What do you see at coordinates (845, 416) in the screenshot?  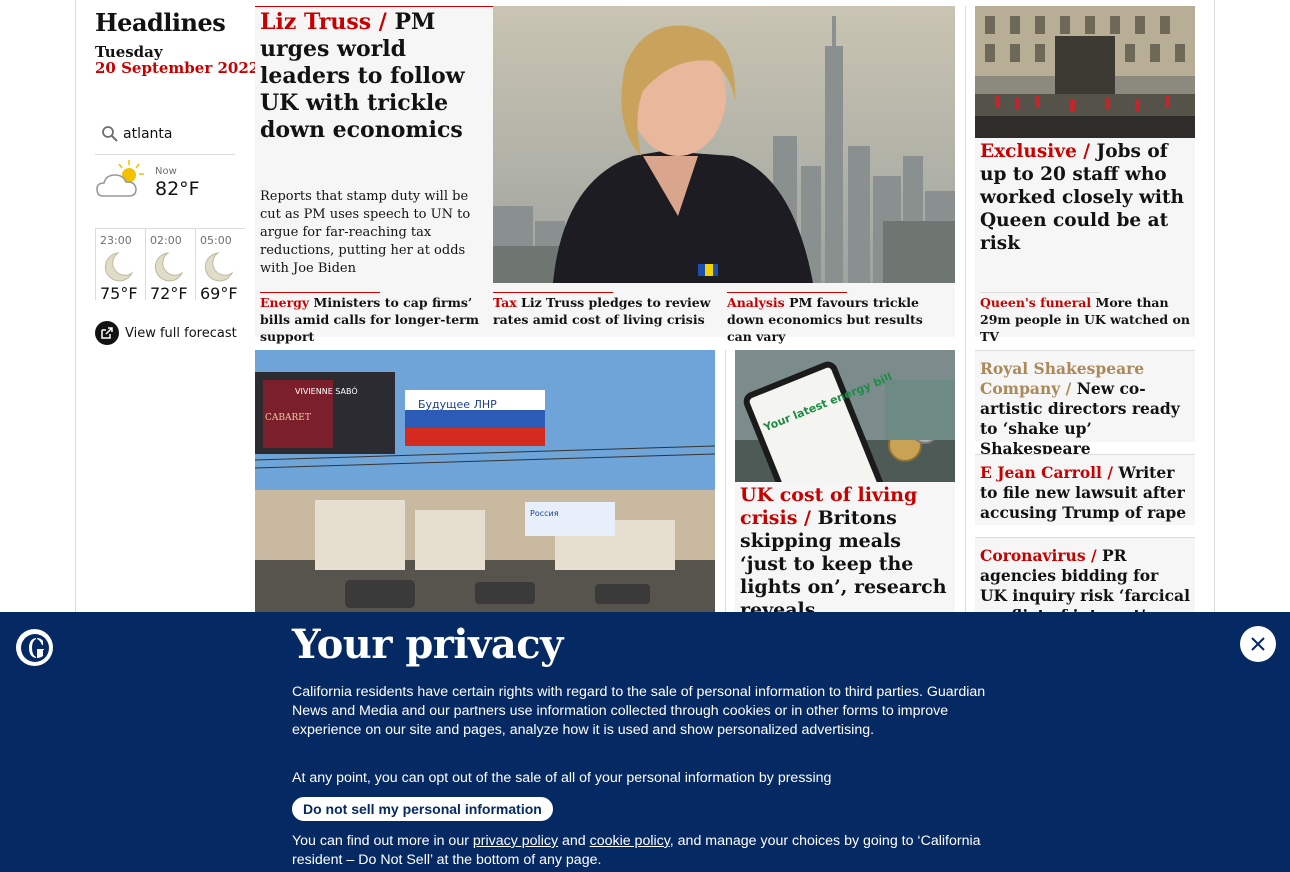 I see `energy-bill-photo: Your latest energy bill` at bounding box center [845, 416].